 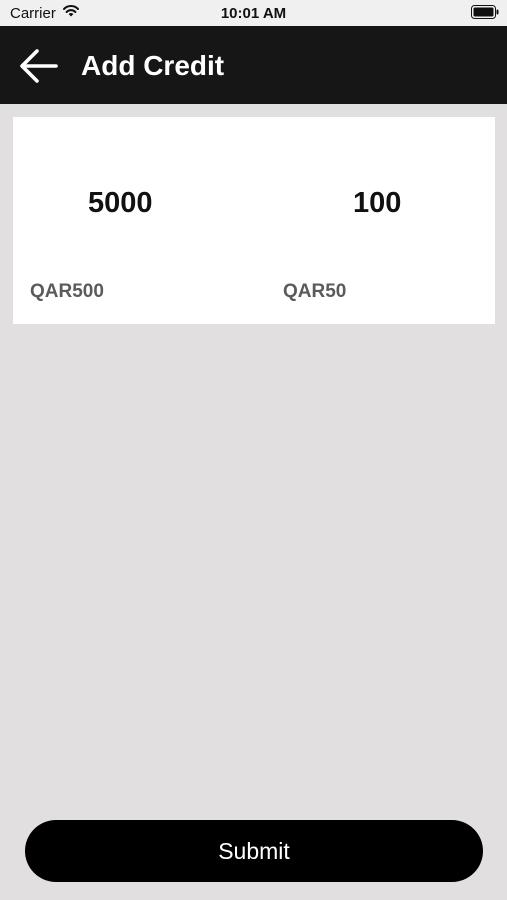 What do you see at coordinates (485, 14) in the screenshot?
I see `battery-icon` at bounding box center [485, 14].